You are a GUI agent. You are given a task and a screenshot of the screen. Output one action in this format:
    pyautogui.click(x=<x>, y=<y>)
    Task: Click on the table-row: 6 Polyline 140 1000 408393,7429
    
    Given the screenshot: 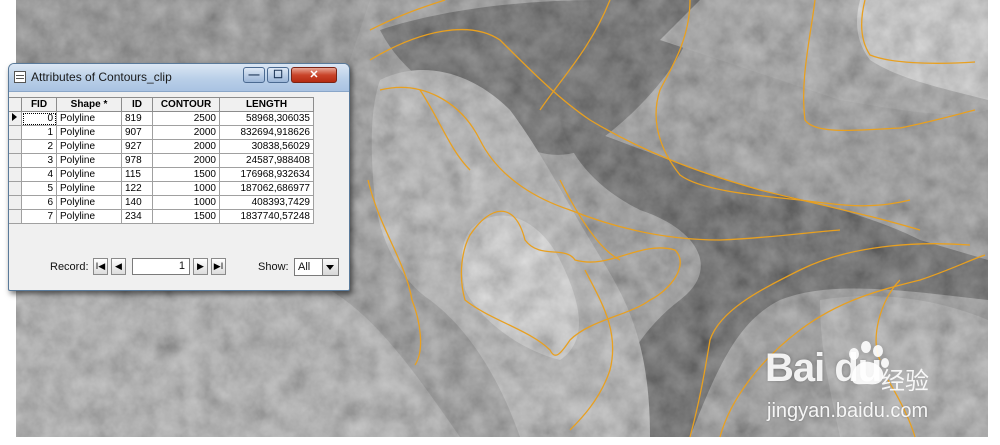 What is the action you would take?
    pyautogui.click(x=161, y=202)
    